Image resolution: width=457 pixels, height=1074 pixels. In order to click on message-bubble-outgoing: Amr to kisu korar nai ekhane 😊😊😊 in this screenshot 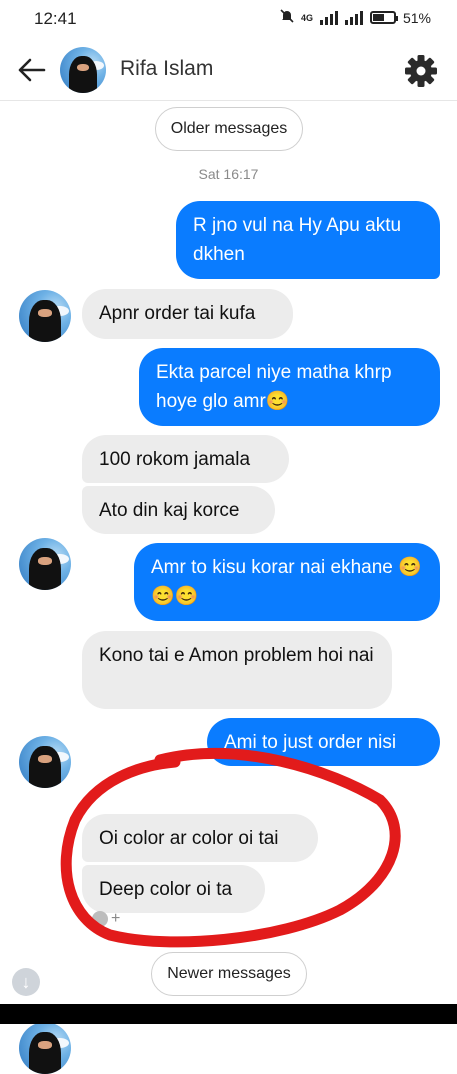, I will do `click(287, 582)`.